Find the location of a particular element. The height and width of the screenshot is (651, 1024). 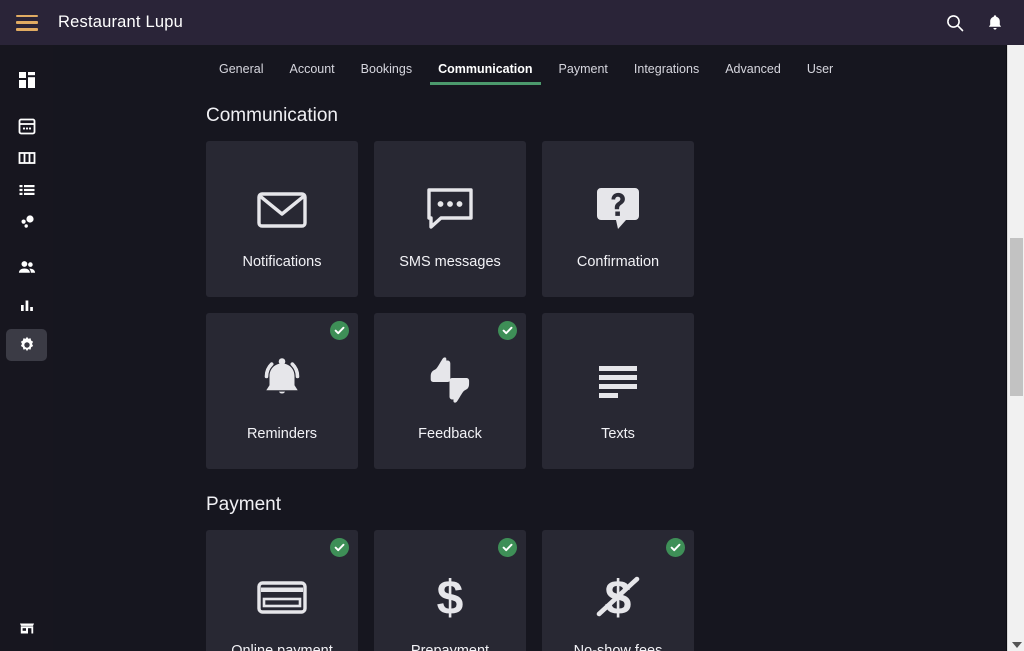

card-label: No-show fees is located at coordinates (618, 647).